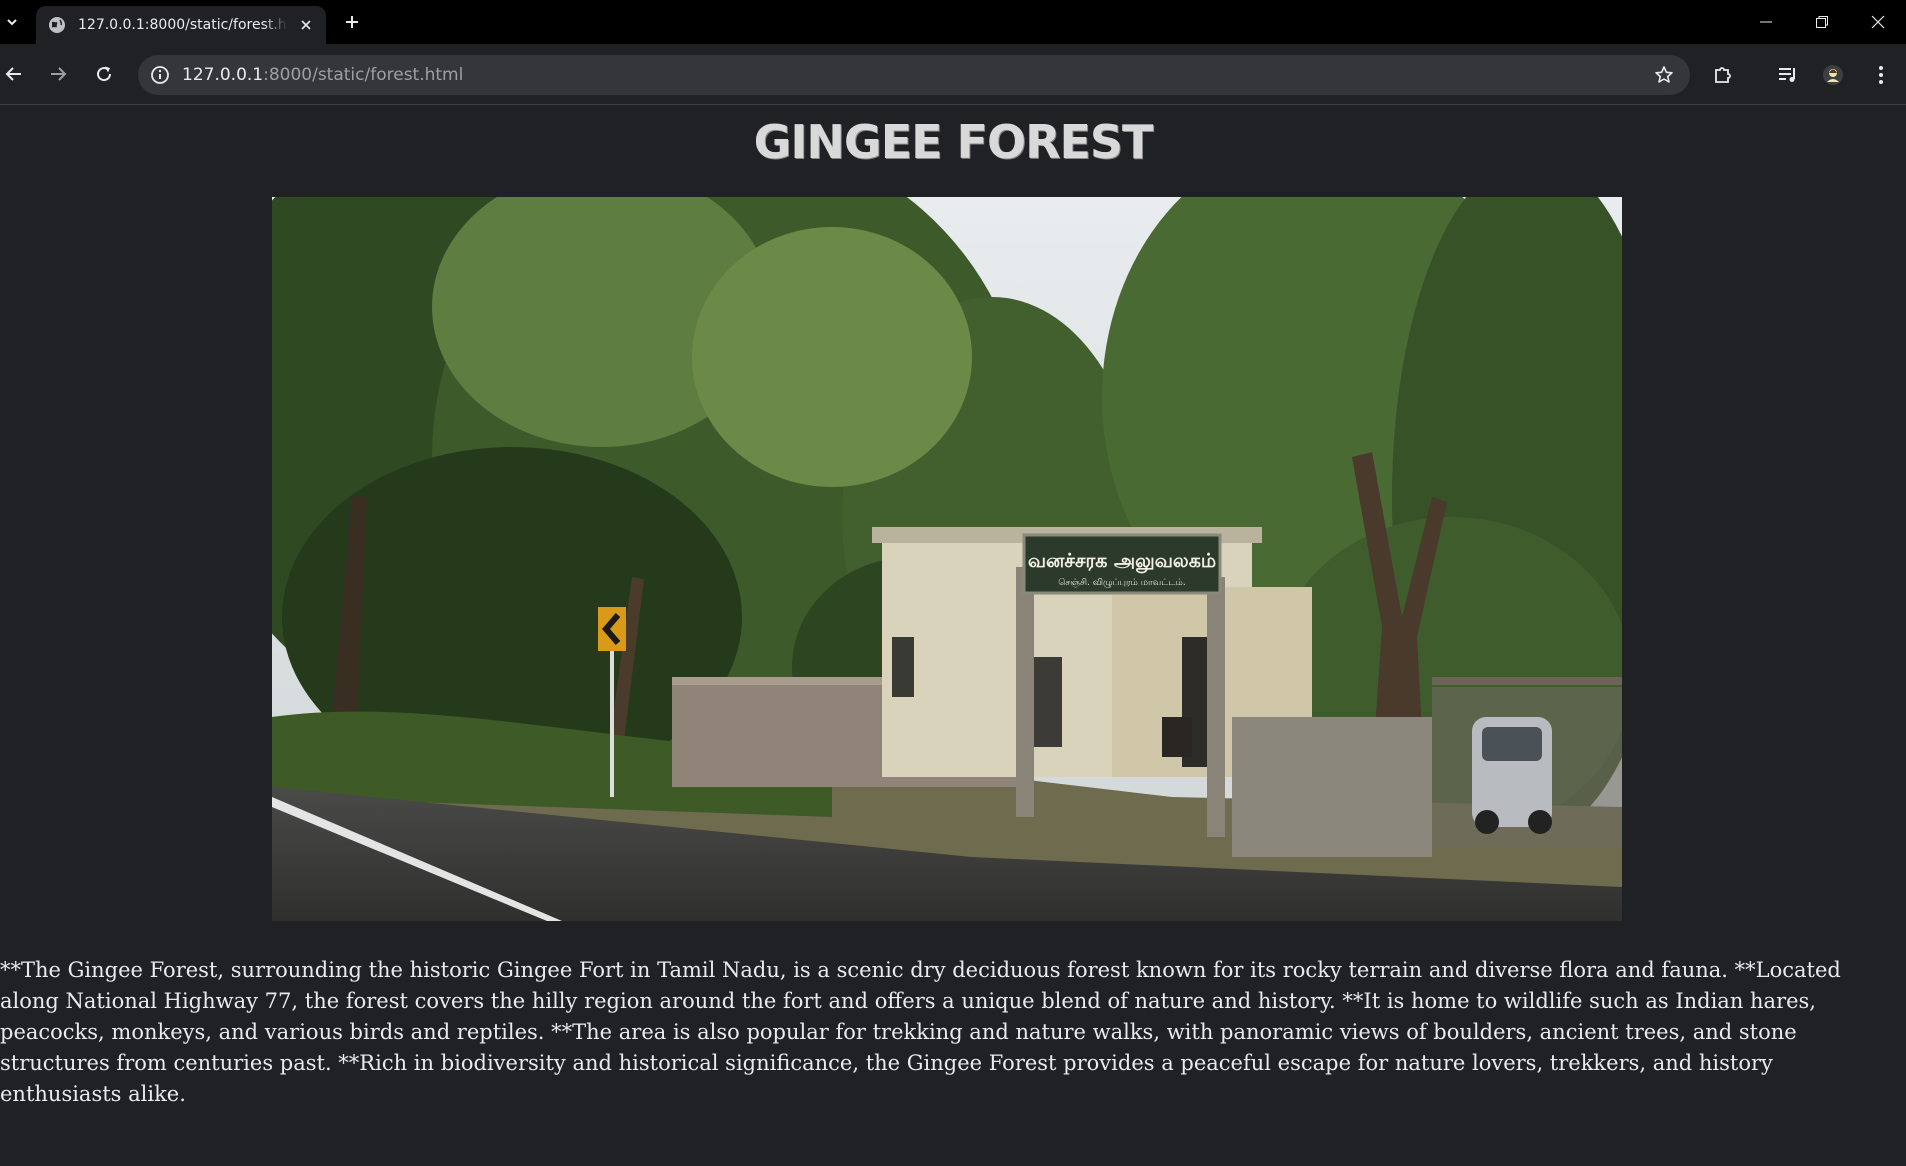  I want to click on media-control-icon, so click(1787, 75).